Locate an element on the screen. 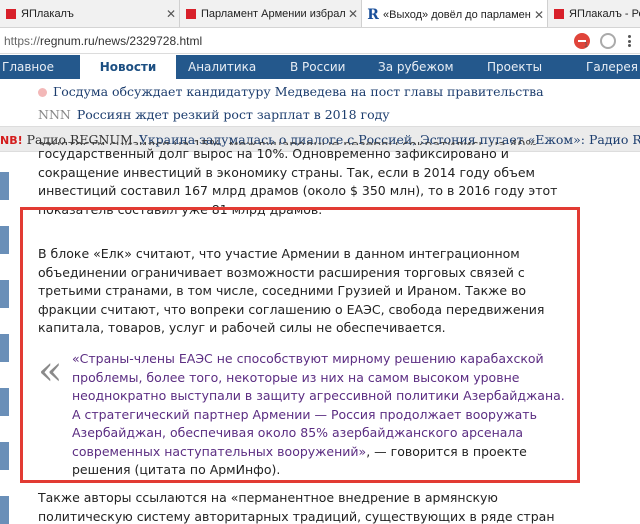 This screenshot has width=640, height=524. tab-title: «Выход» довёл до парламент is located at coordinates (457, 14).